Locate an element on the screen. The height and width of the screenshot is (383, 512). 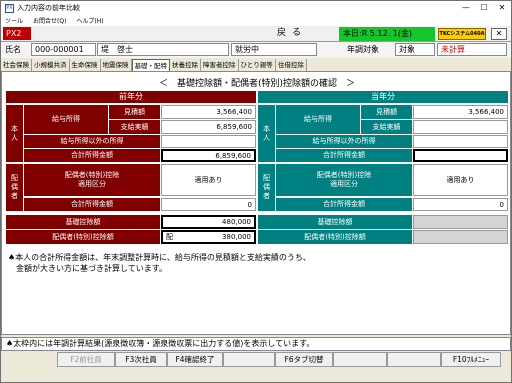
work-status: 就労中 is located at coordinates (274, 49).